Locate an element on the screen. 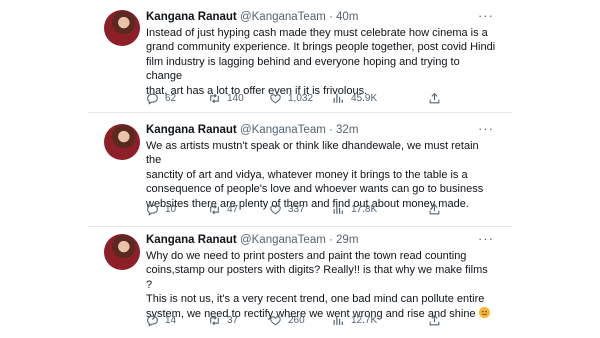 This screenshot has height=338, width=600. tweet-header: Kangana Ranaut @KanganaTeam · 29m is located at coordinates (252, 240).